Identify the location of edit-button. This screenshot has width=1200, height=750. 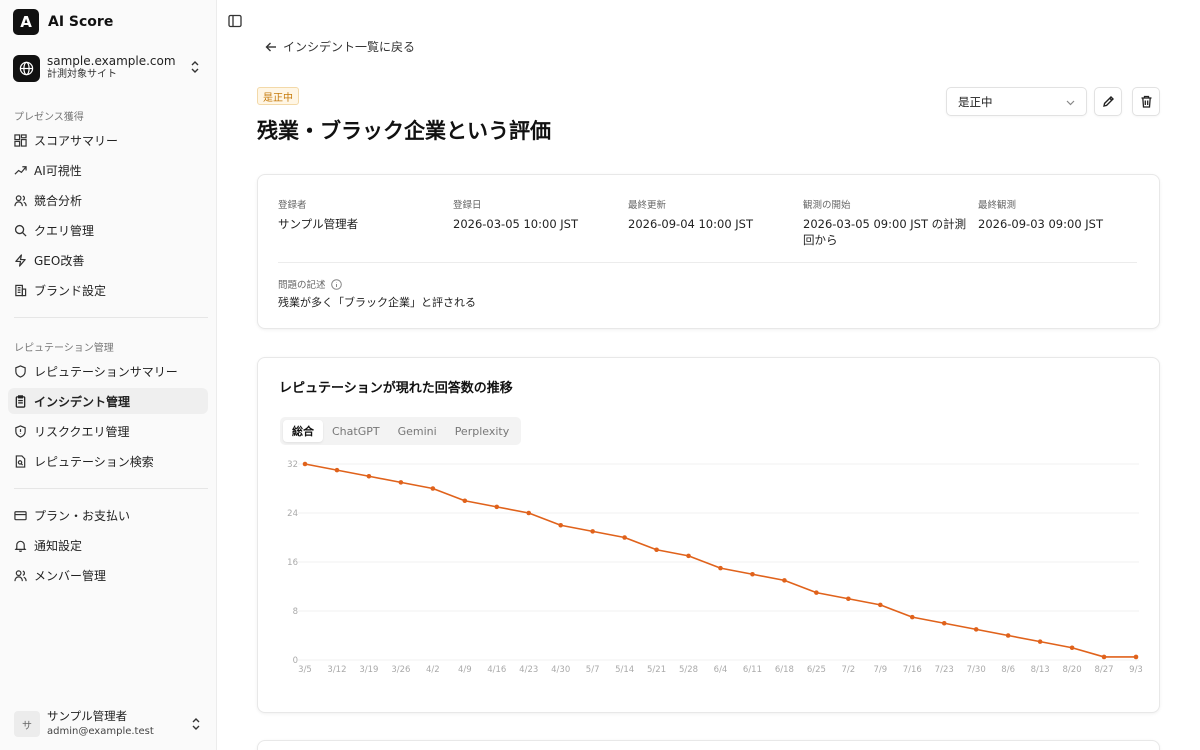
(1108, 101).